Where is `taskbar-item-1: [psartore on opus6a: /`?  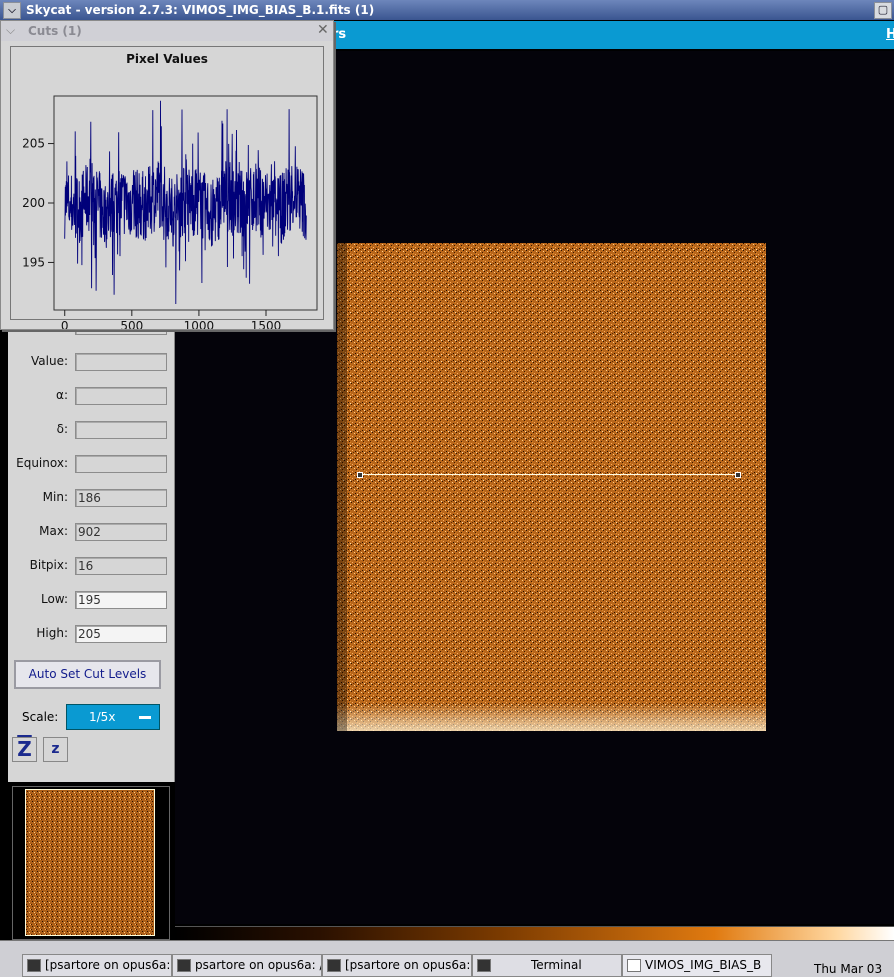
taskbar-item-1: [psartore on opus6a: / is located at coordinates (97, 965).